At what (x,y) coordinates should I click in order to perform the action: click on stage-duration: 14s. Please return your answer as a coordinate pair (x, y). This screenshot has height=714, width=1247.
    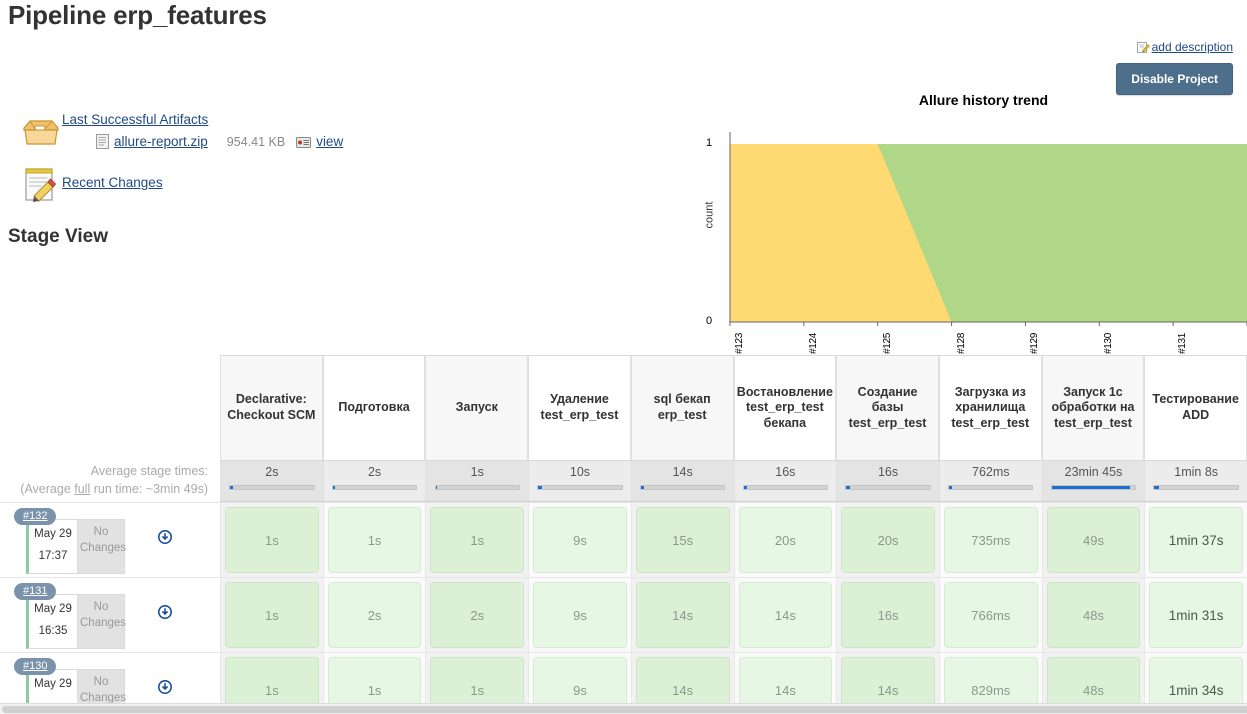
    Looking at the image, I should click on (785, 615).